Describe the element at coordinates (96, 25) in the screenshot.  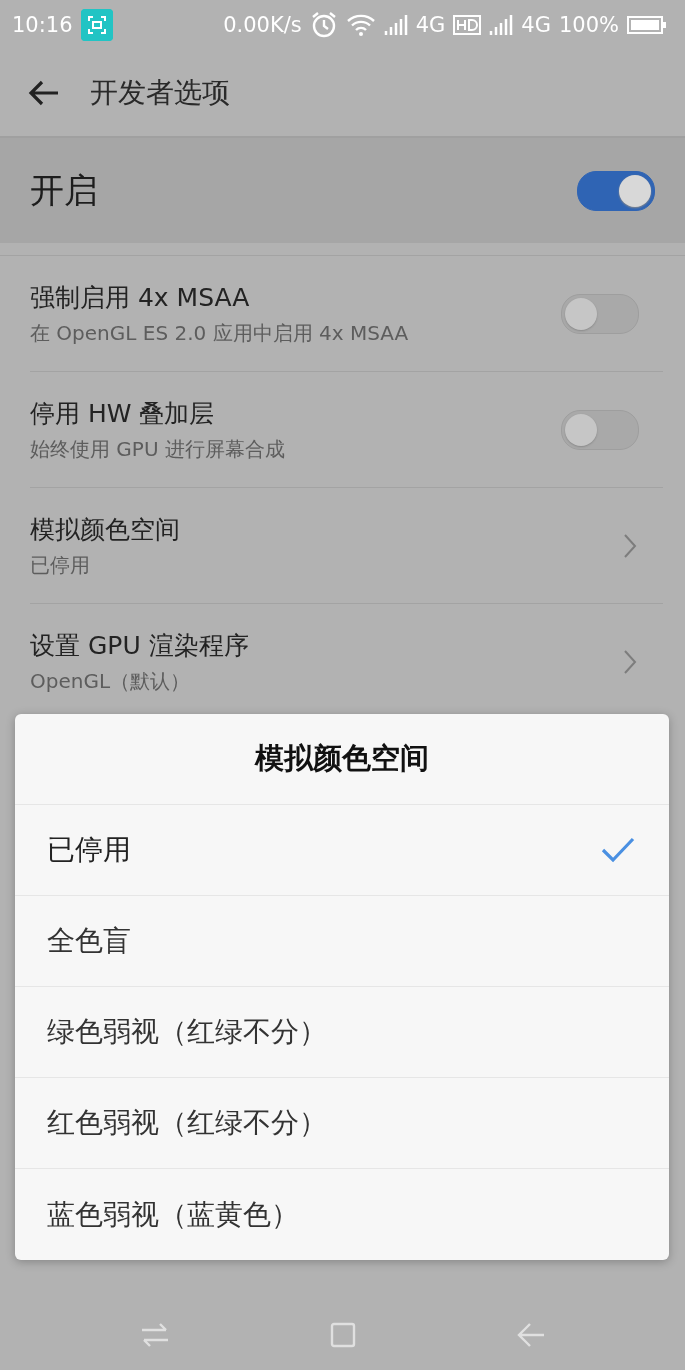
I see `screenshot-icon` at that location.